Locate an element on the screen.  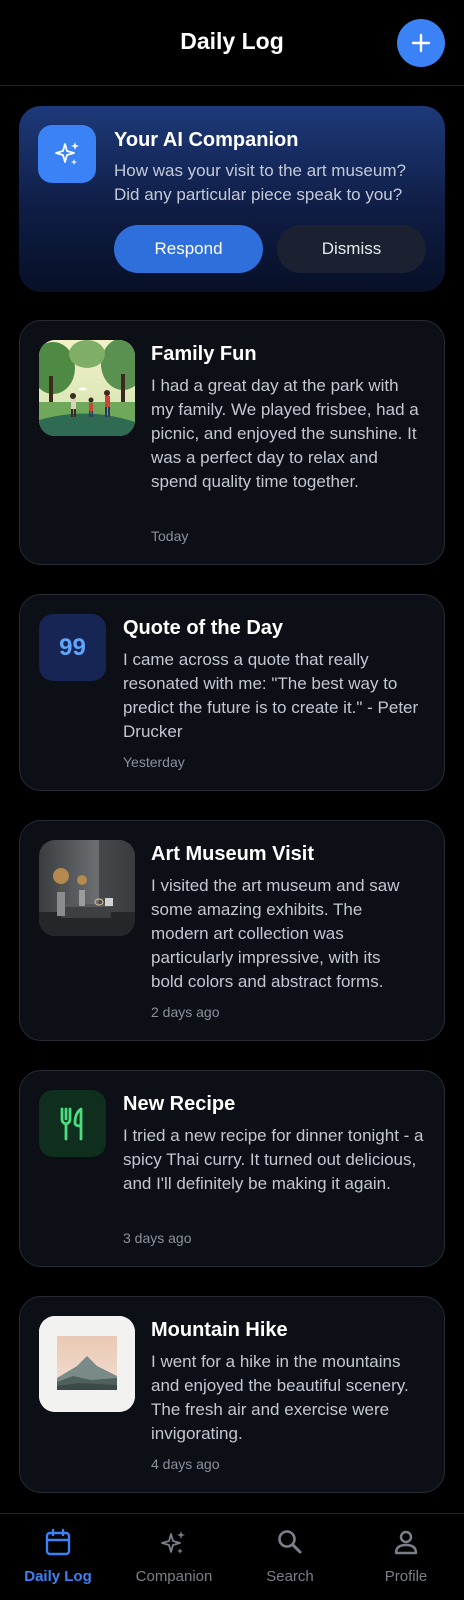
dismiss-button: Dismiss is located at coordinates (351, 249).